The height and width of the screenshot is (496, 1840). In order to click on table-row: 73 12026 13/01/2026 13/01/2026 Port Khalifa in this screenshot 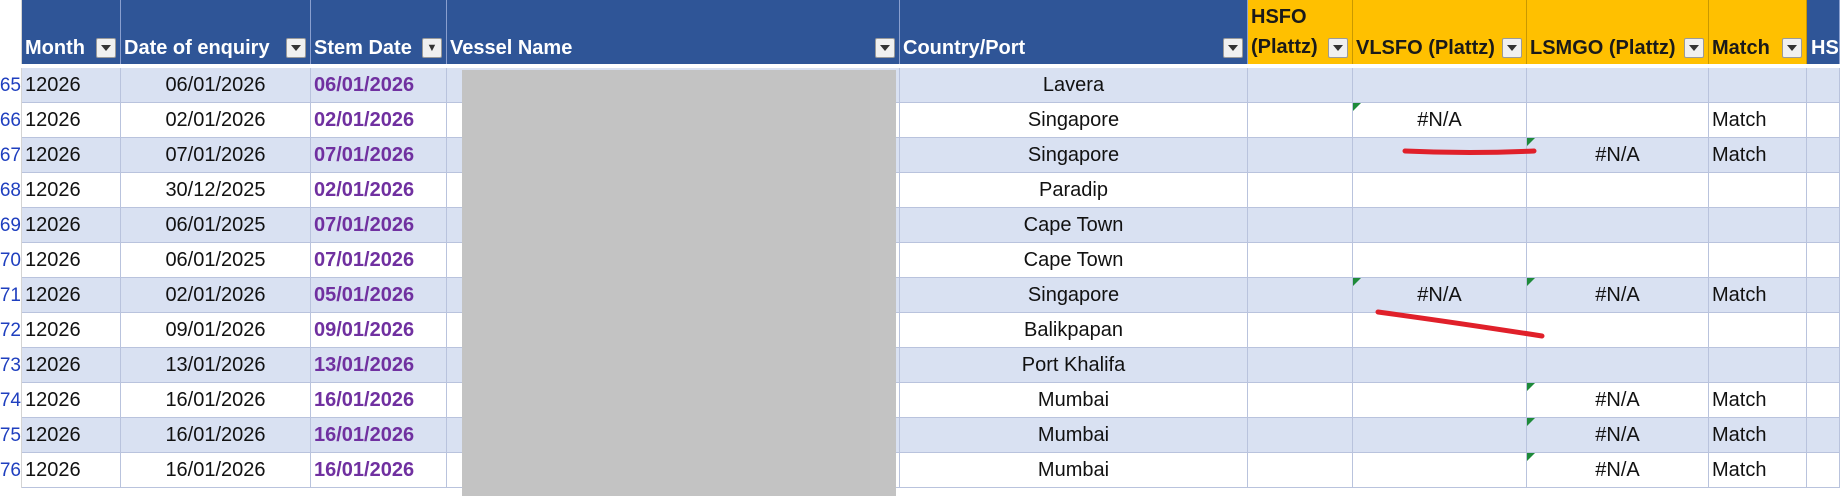, I will do `click(920, 365)`.